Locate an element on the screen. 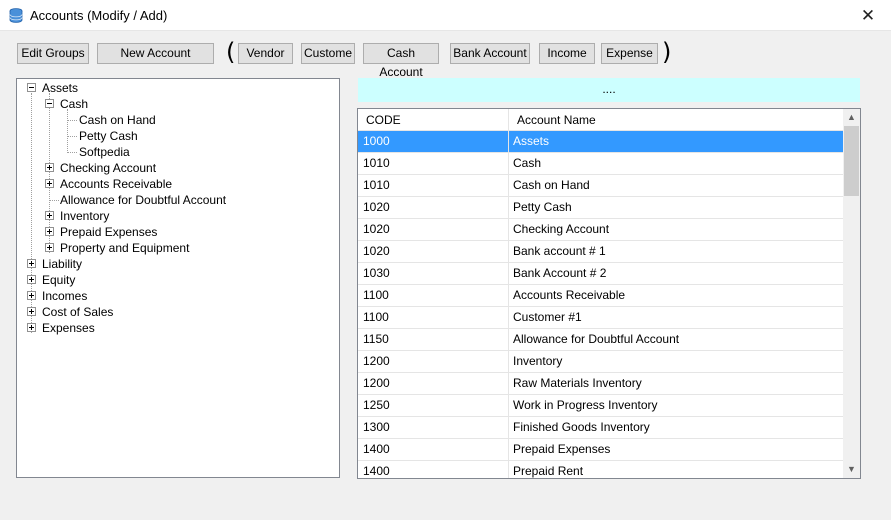 Image resolution: width=891 pixels, height=520 pixels. vertical-scrollbar: ▲ ▼ is located at coordinates (851, 293).